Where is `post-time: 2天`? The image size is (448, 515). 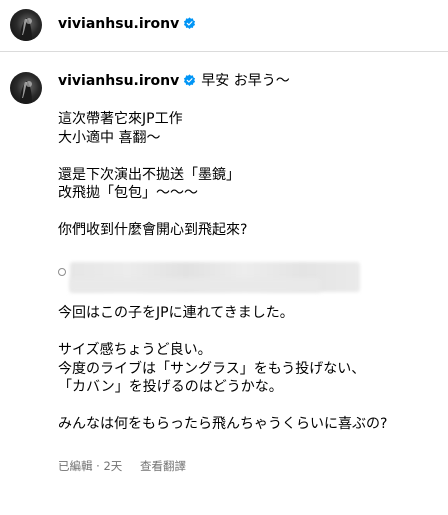
post-time: 2天 is located at coordinates (112, 466).